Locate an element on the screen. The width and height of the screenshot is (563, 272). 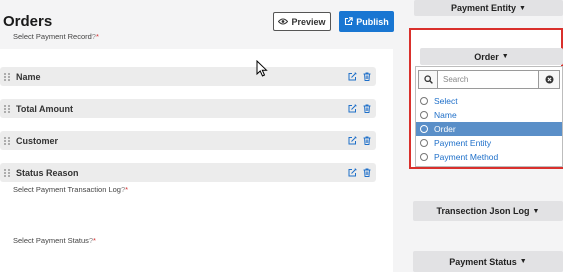
transaction-log-select: Transection Json Log ▼ is located at coordinates (488, 211).